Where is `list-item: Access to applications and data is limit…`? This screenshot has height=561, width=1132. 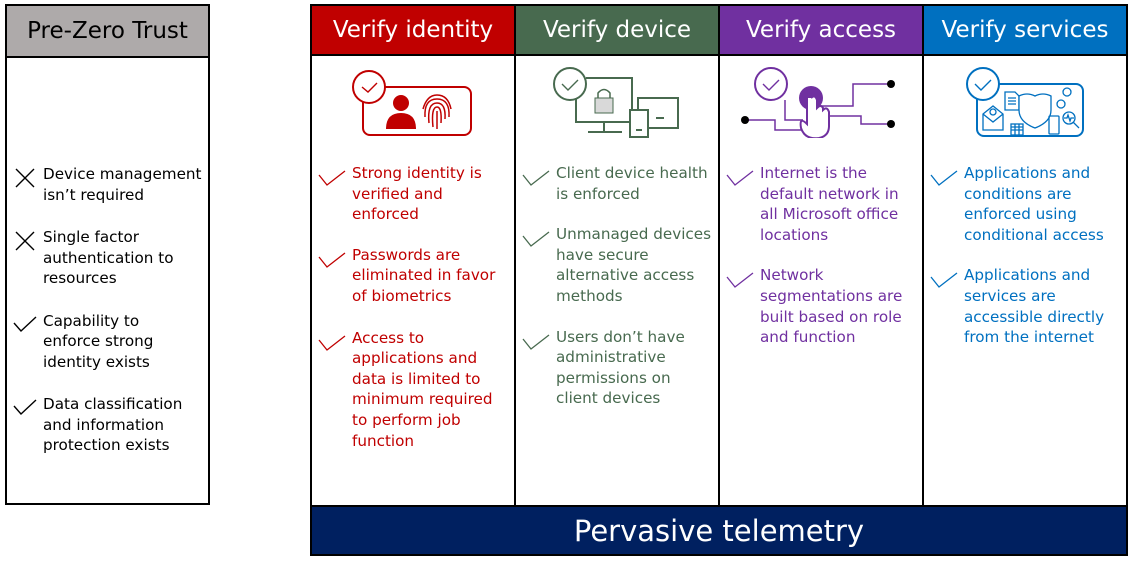
list-item: Access to applications and data is limit… is located at coordinates (413, 390).